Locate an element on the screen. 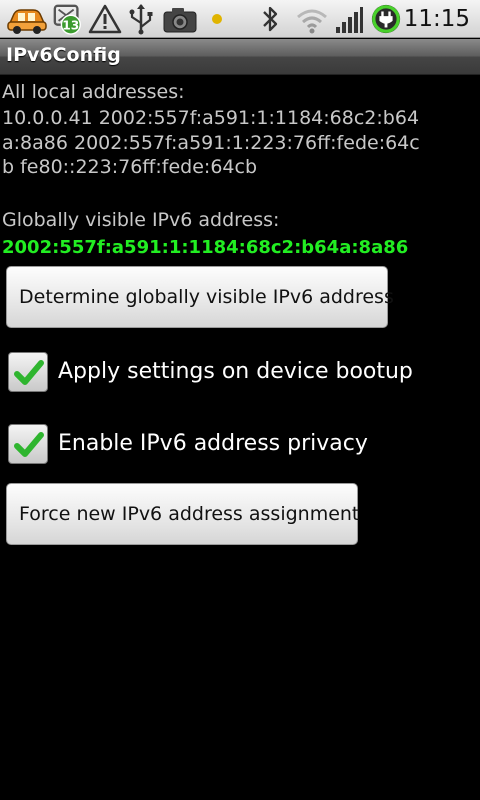 The image size is (480, 800). wifi-icon is located at coordinates (312, 21).